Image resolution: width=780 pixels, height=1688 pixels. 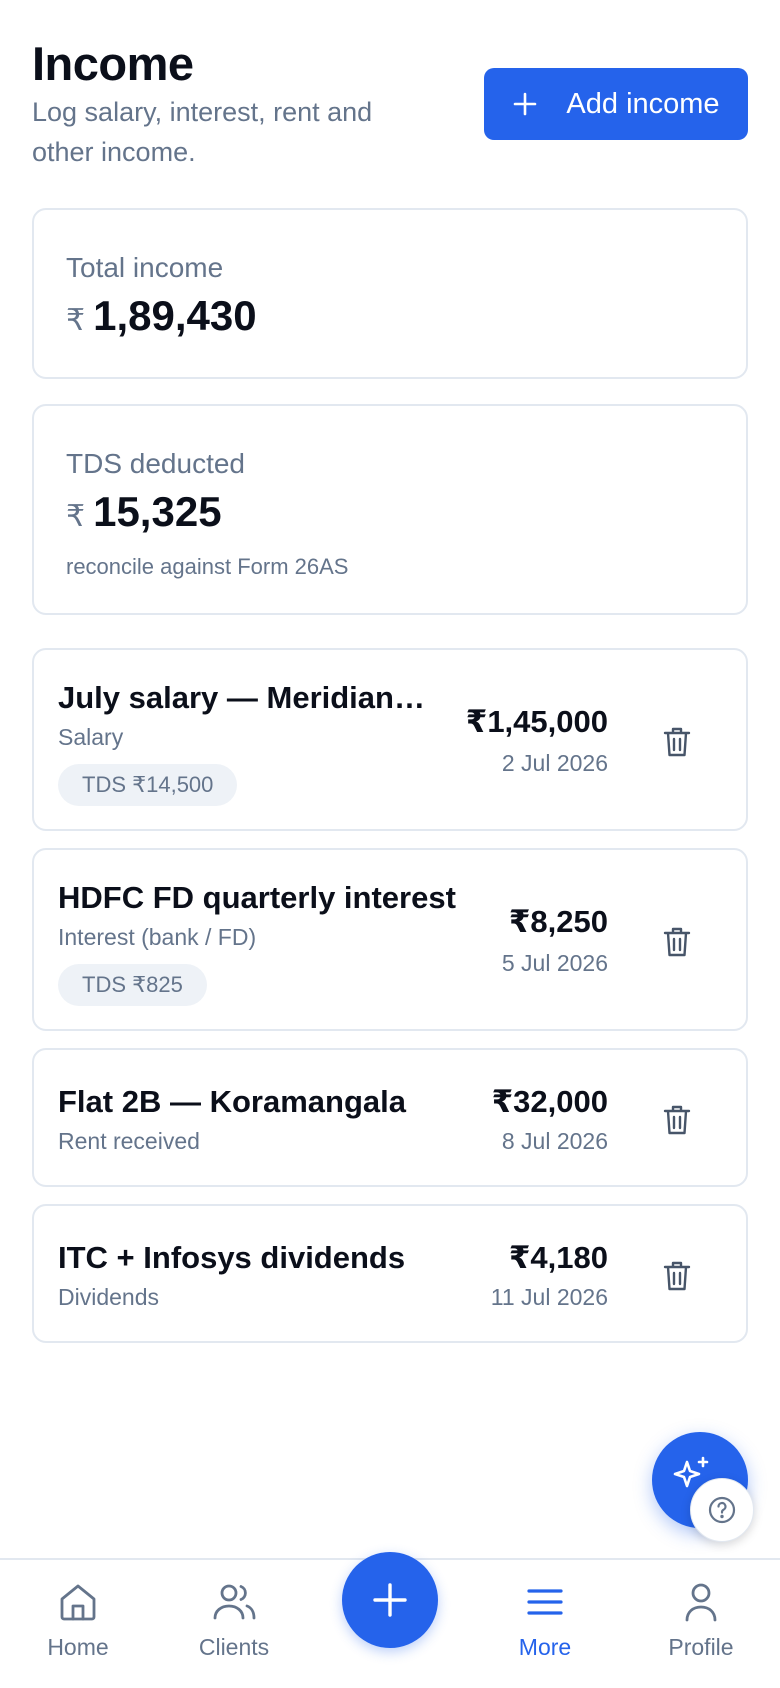 I want to click on nav-clients-label: Clients, so click(x=234, y=1647).